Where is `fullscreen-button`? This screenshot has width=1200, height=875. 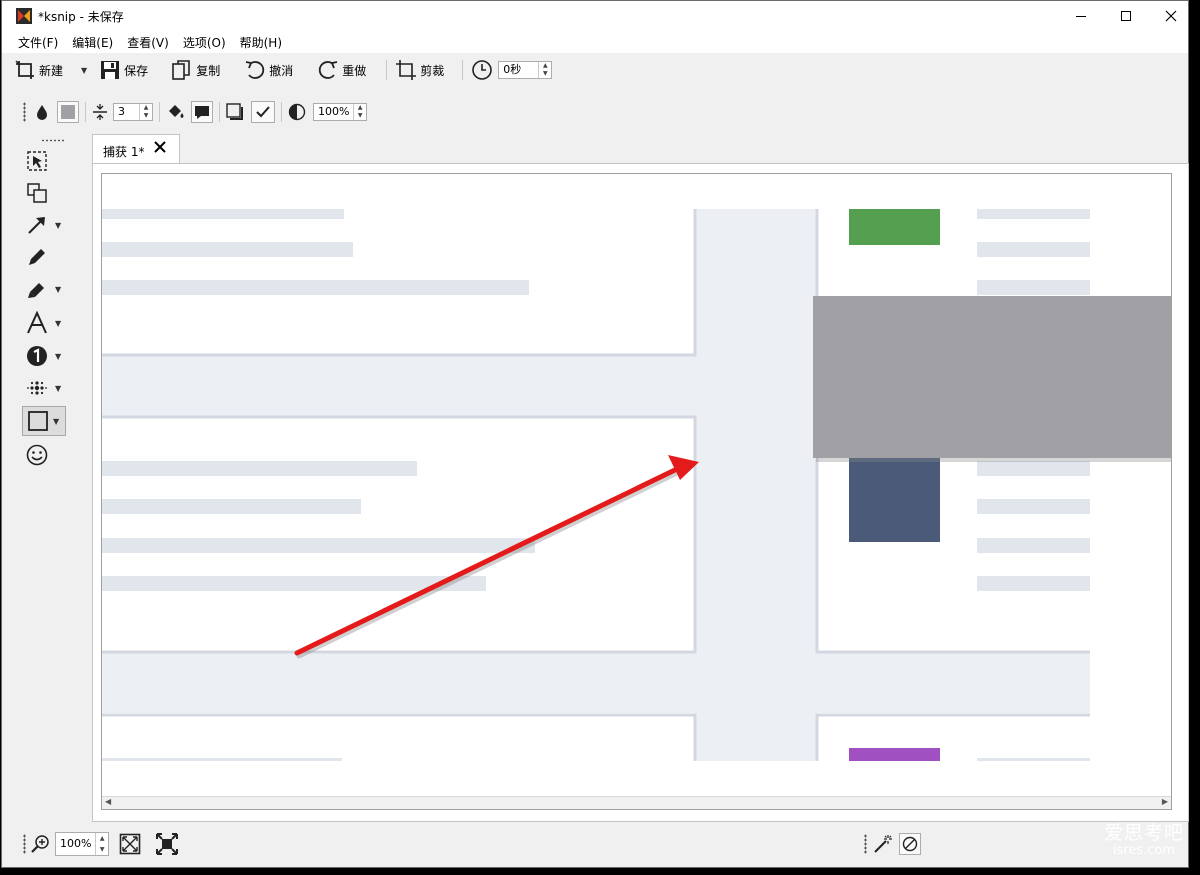
fullscreen-button is located at coordinates (167, 844).